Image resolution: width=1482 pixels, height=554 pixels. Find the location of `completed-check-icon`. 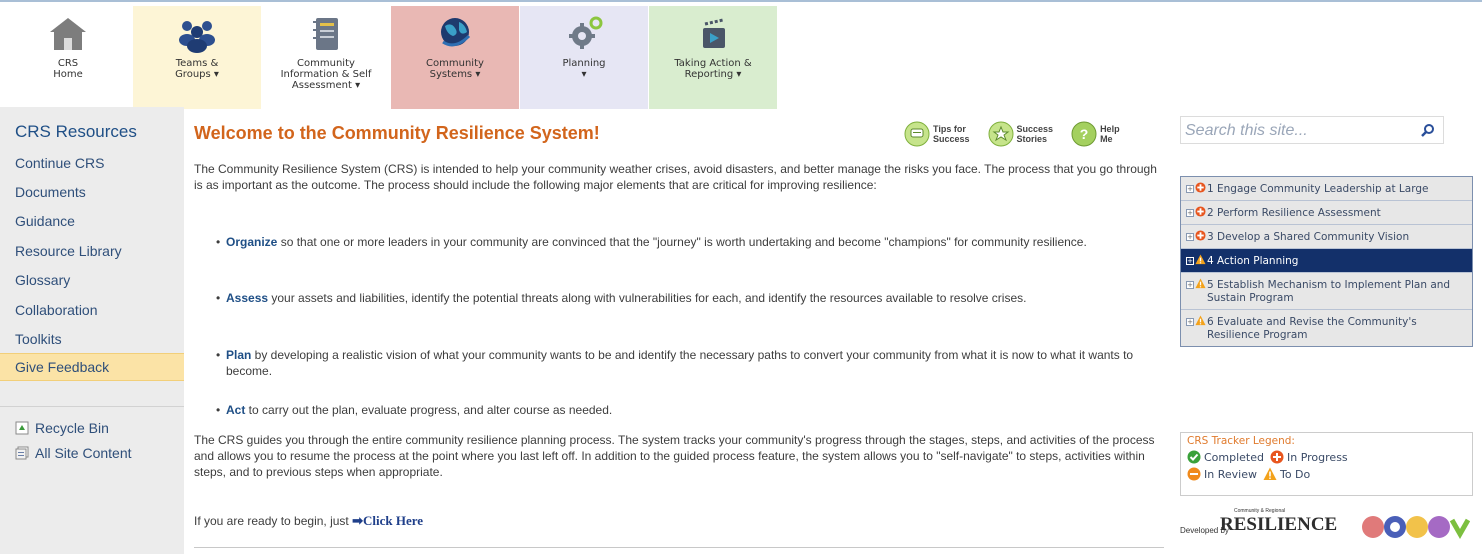

completed-check-icon is located at coordinates (1194, 457).